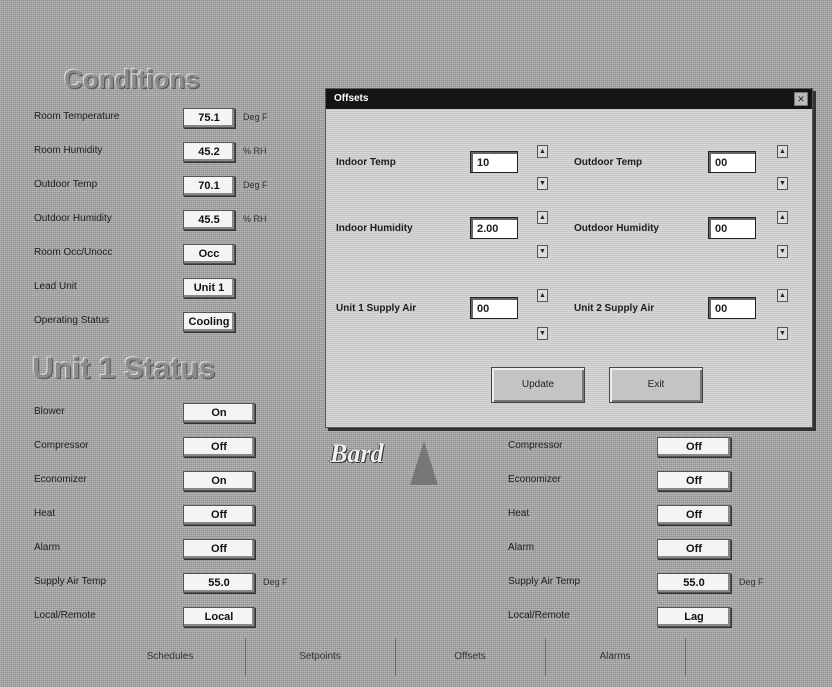 The width and height of the screenshot is (832, 687). What do you see at coordinates (45, 513) in the screenshot?
I see `unit1-label: Heat` at bounding box center [45, 513].